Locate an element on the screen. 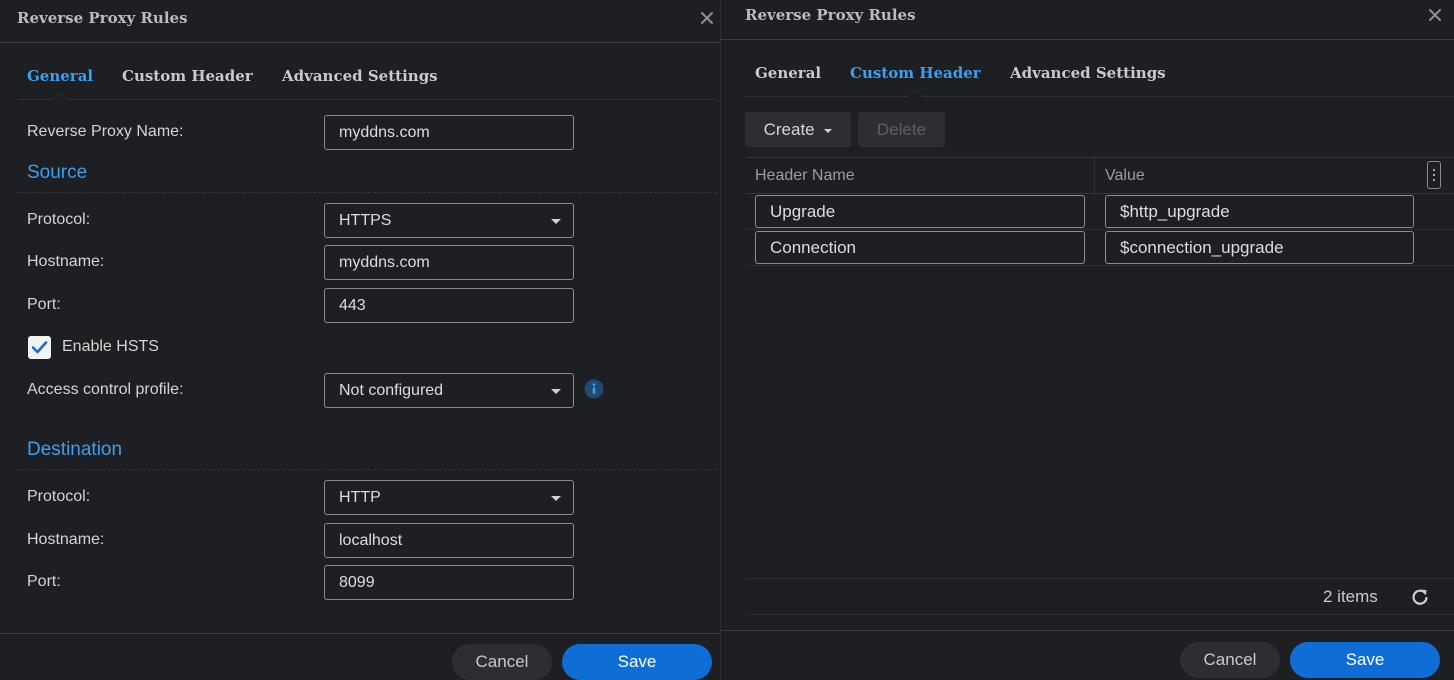  check-icon is located at coordinates (39, 347).